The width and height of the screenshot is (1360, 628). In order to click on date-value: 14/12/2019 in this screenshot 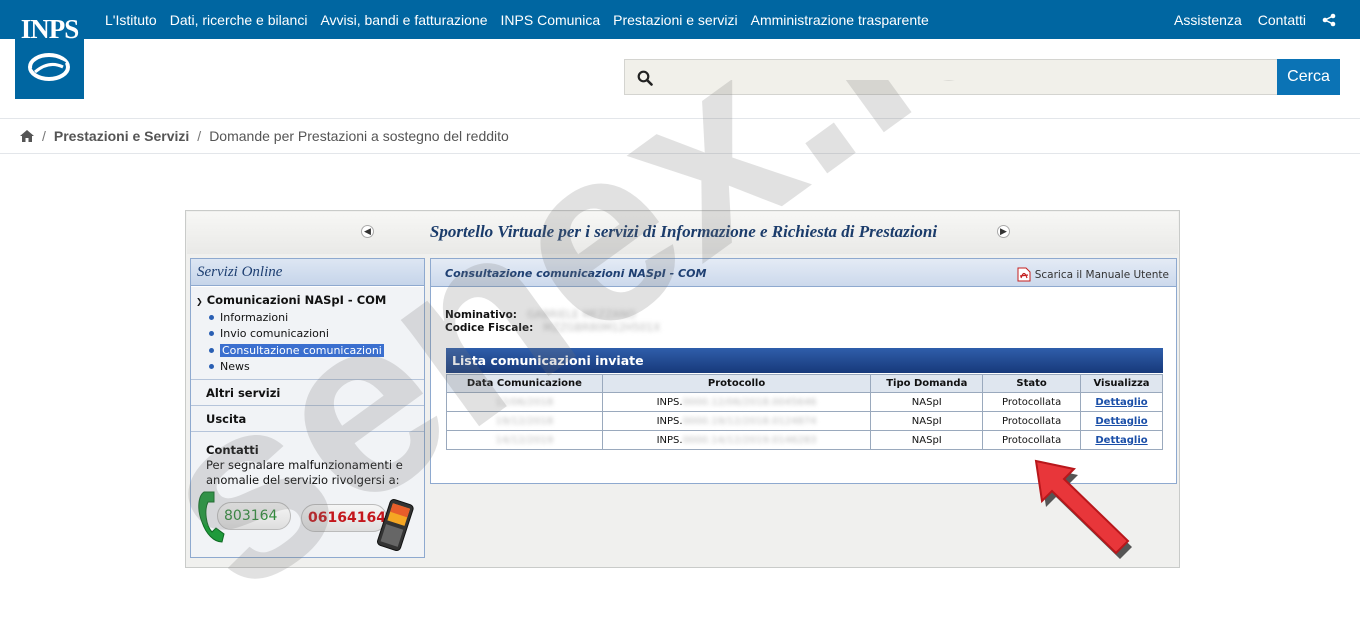, I will do `click(524, 440)`.